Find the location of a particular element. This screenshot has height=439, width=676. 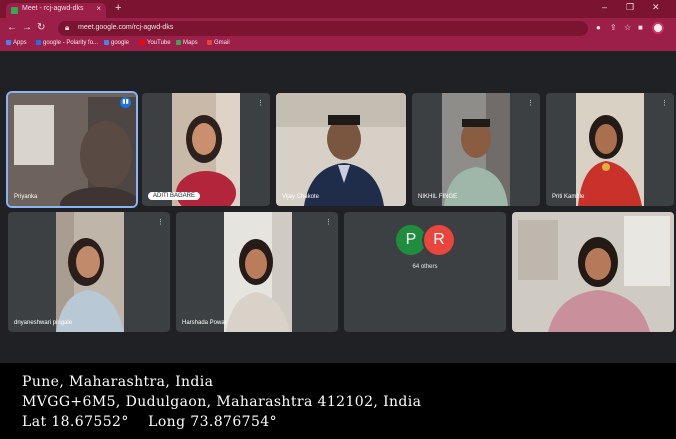

profile-avatar-icon is located at coordinates (658, 28).